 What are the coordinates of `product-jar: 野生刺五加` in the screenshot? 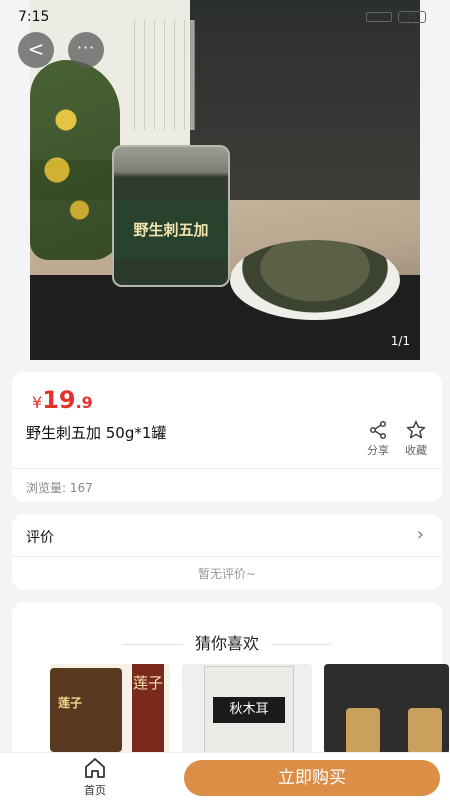 It's located at (171, 216).